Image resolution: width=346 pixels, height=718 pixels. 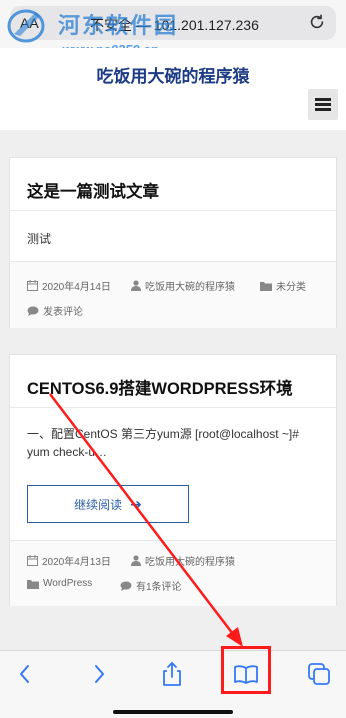 What do you see at coordinates (159, 587) in the screenshot?
I see `post-comments-text: 有1条评论` at bounding box center [159, 587].